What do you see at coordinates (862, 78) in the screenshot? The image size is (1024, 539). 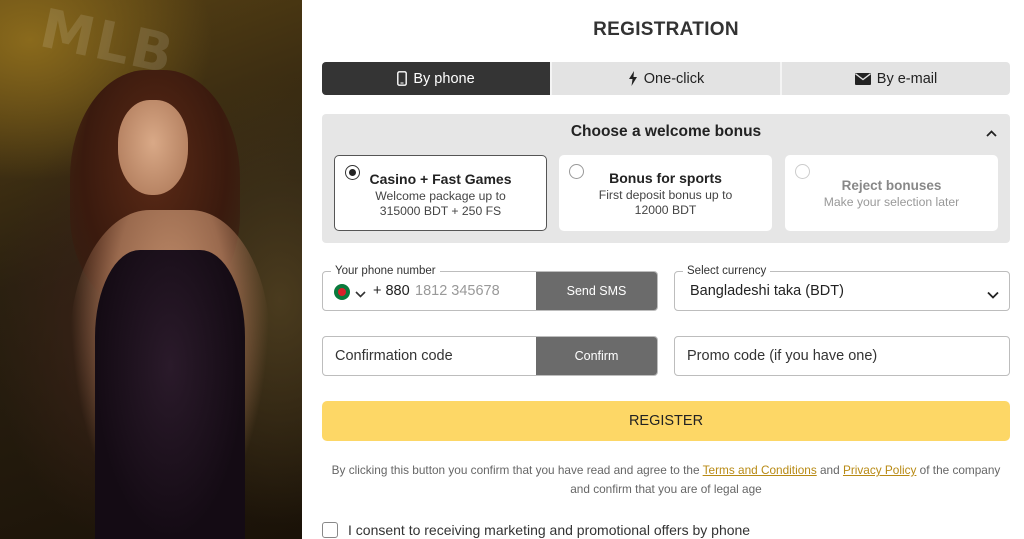 I see `envelope-icon` at bounding box center [862, 78].